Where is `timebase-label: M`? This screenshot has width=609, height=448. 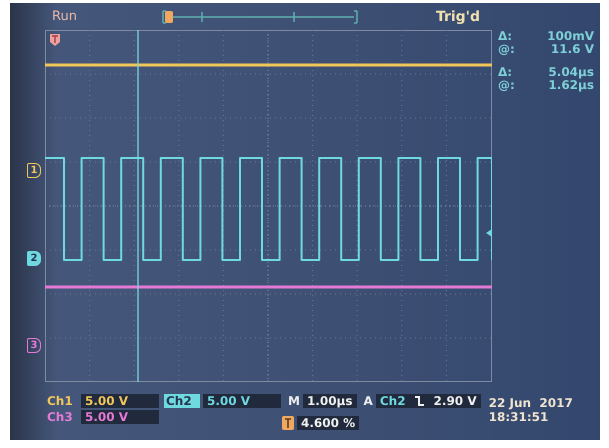
timebase-label: M is located at coordinates (294, 401).